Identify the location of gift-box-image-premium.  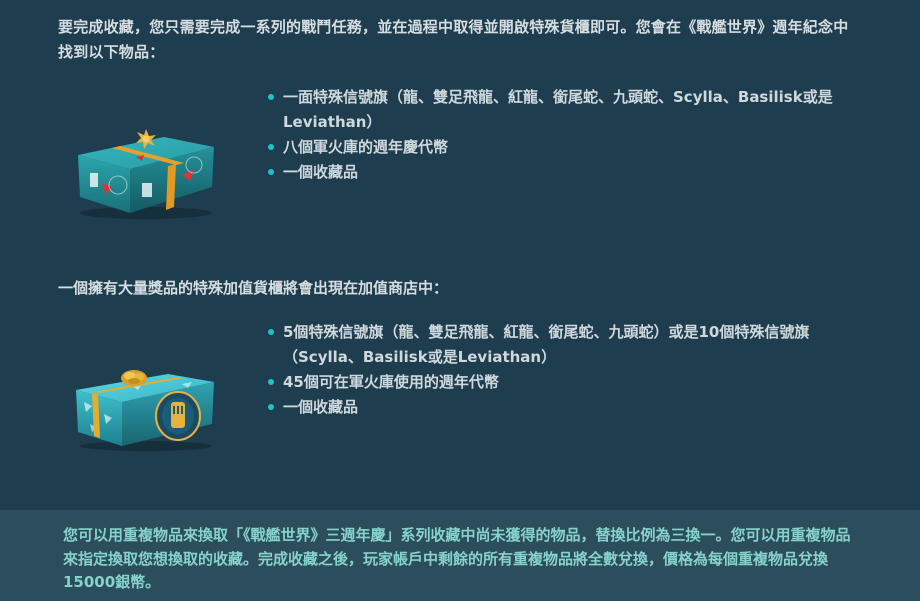
(144, 407).